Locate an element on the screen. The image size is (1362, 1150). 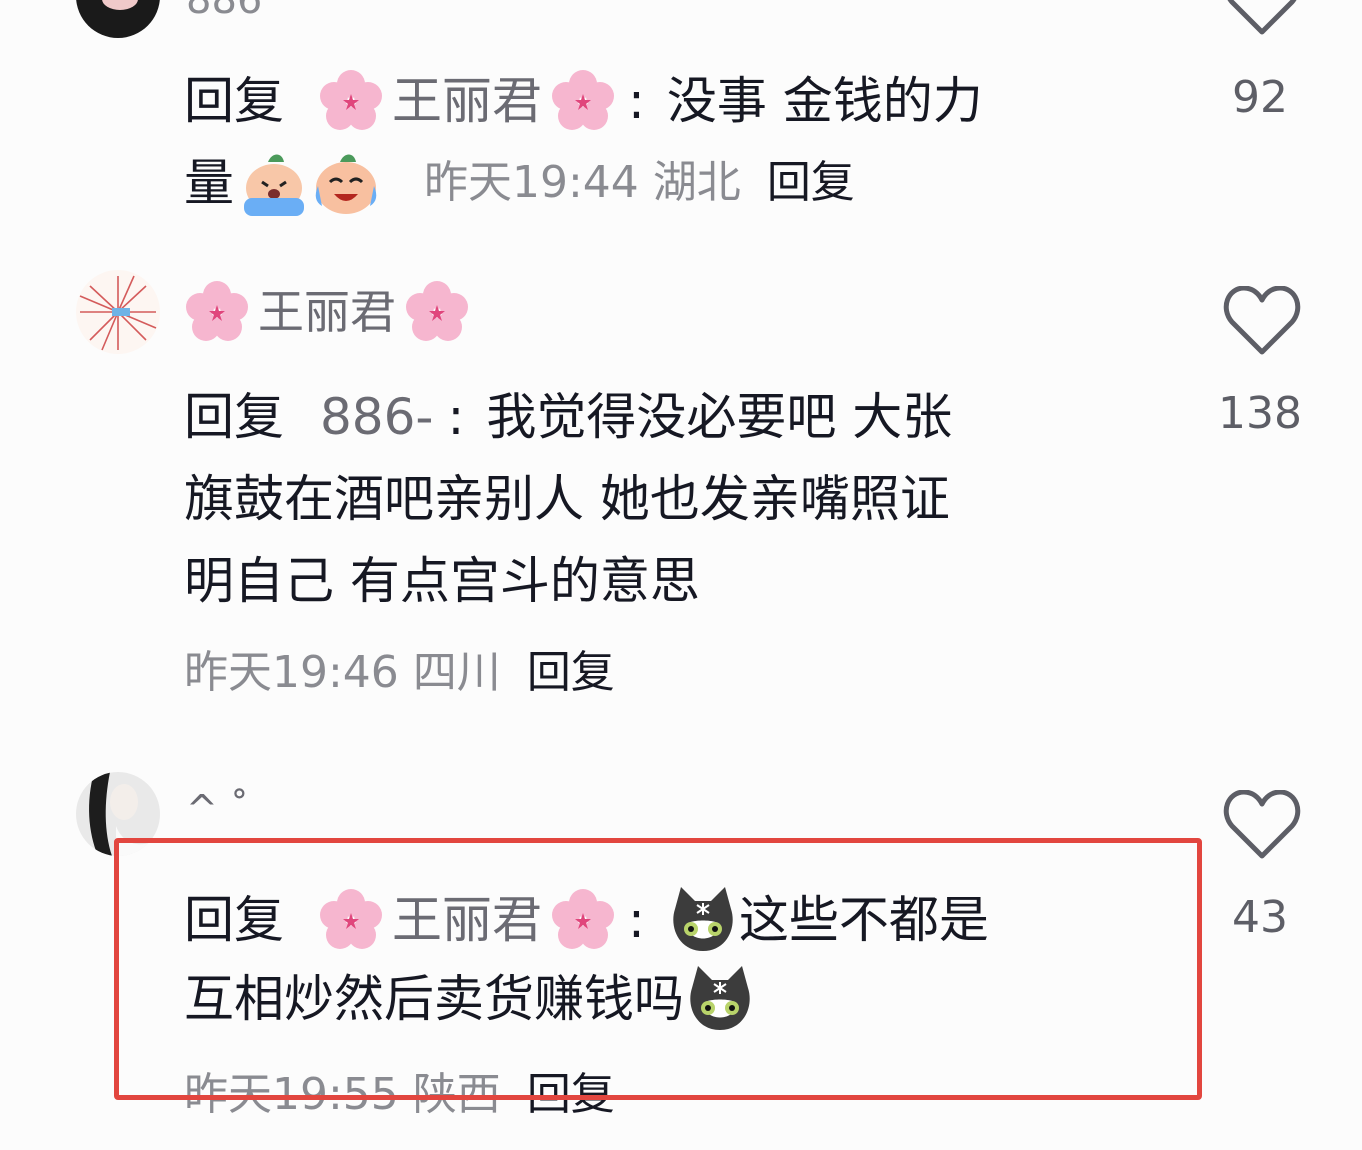
location: 湖北 is located at coordinates (696, 182).